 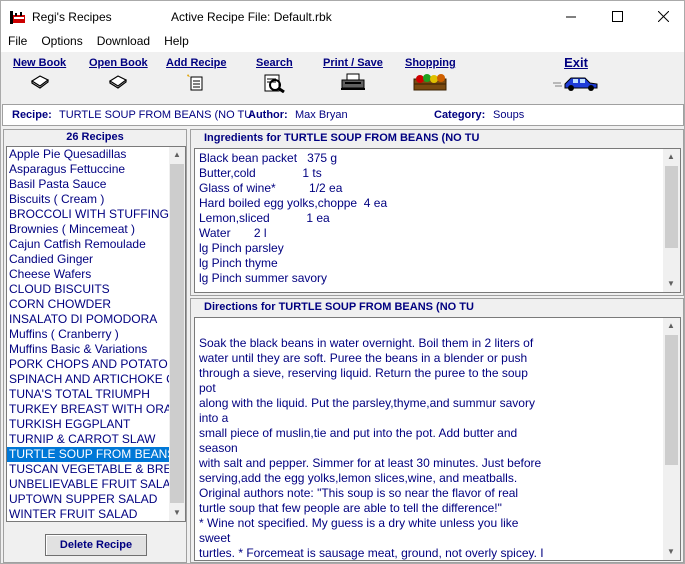 I want to click on directions-scrollbar: ▲ ▼, so click(x=671, y=439).